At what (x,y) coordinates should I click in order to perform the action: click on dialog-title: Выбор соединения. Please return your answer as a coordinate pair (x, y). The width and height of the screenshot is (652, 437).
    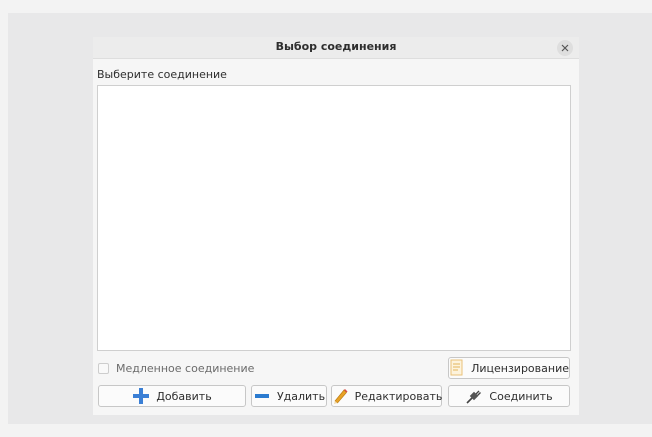
    Looking at the image, I should click on (336, 46).